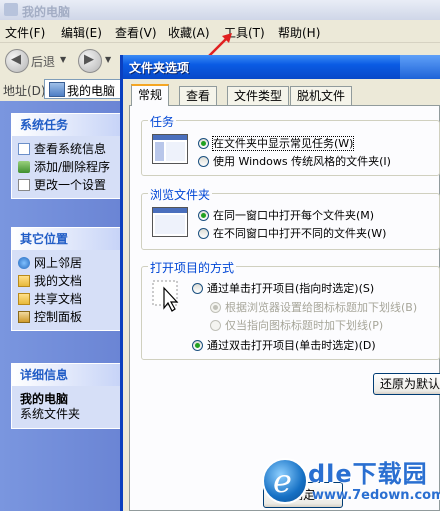 The width and height of the screenshot is (440, 511). I want to click on click-group-legend: 打开项目的方式, so click(192, 267).